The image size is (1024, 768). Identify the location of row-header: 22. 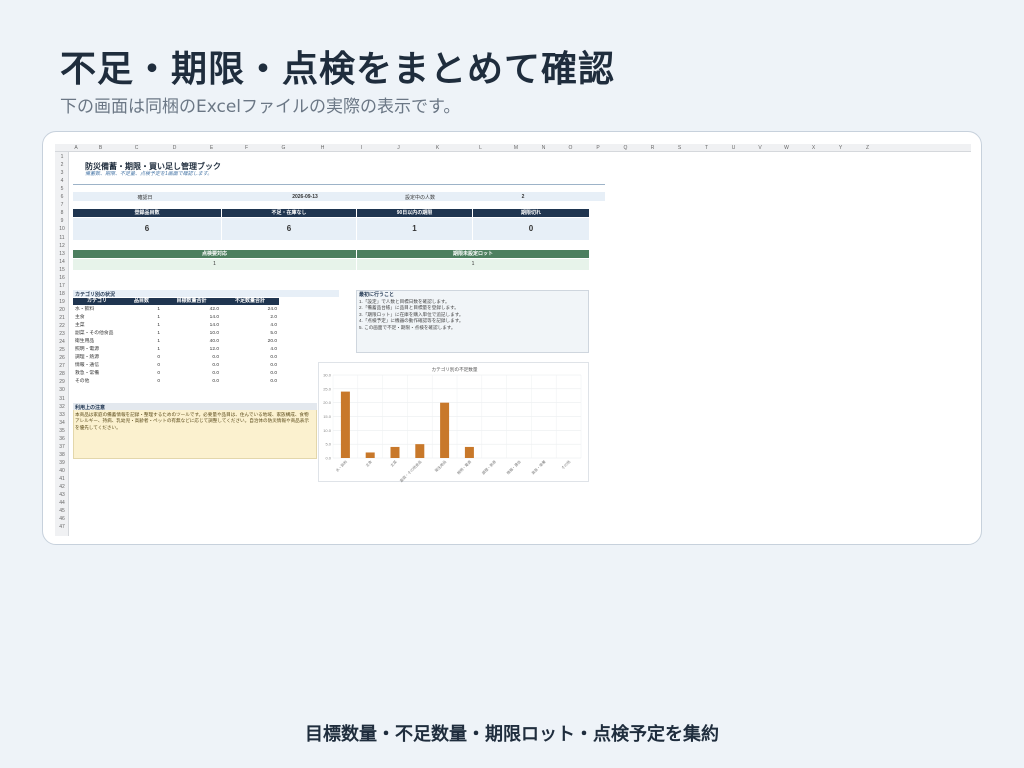
(62, 326).